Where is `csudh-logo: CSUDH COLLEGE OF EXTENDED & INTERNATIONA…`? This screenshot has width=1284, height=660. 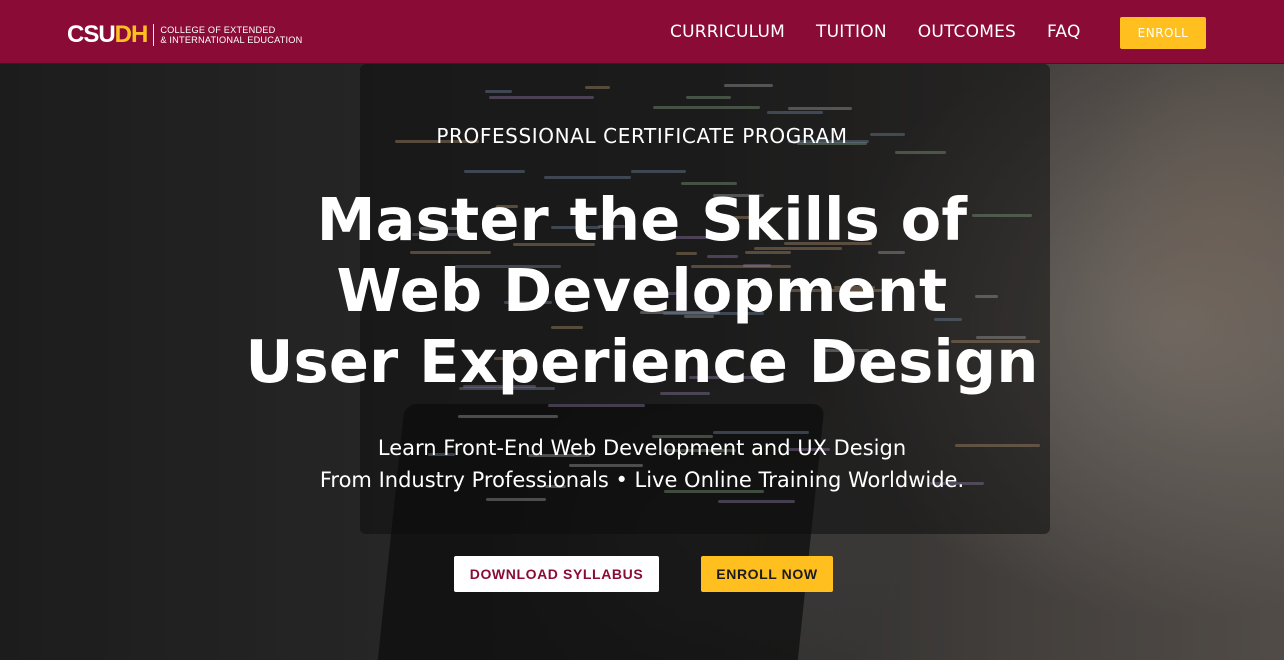
csudh-logo: CSUDH COLLEGE OF EXTENDED & INTERNATIONA… is located at coordinates (185, 35).